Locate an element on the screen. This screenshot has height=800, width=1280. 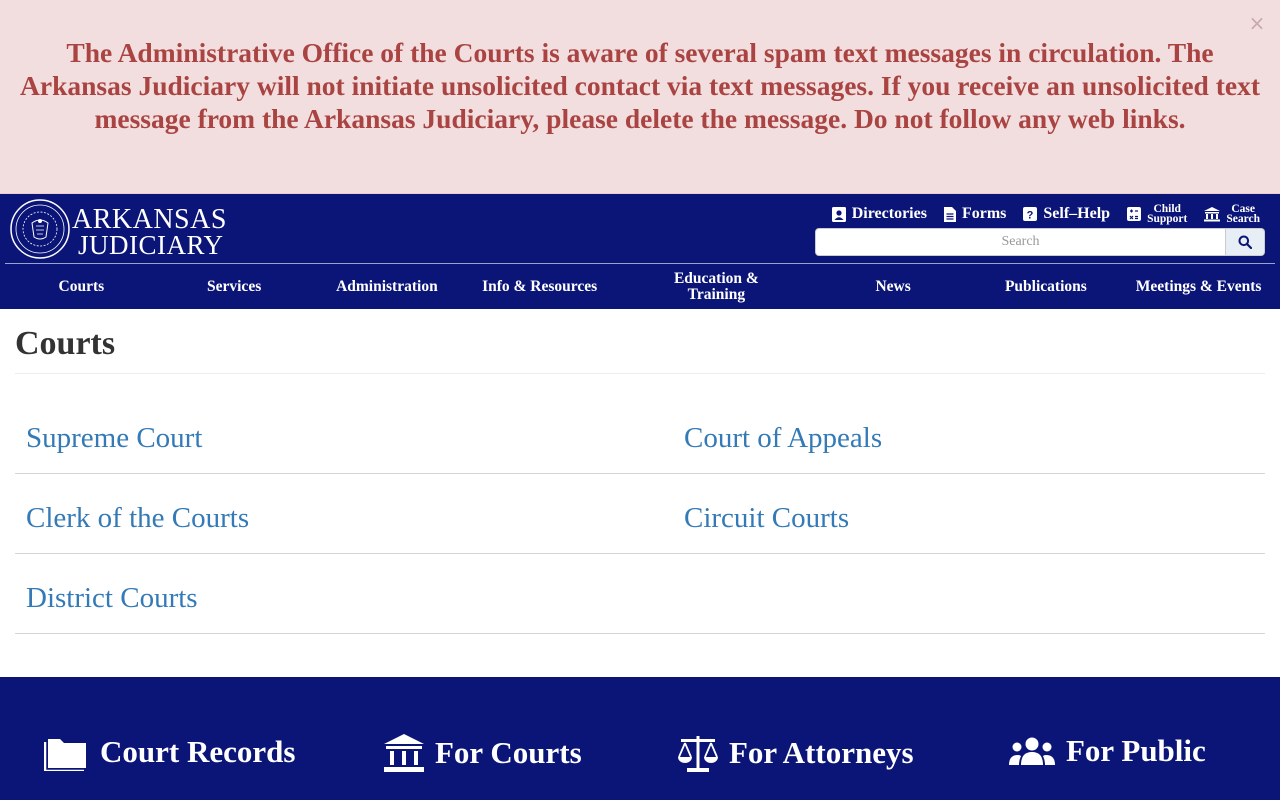
case-search-line2: Search is located at coordinates (1243, 219).